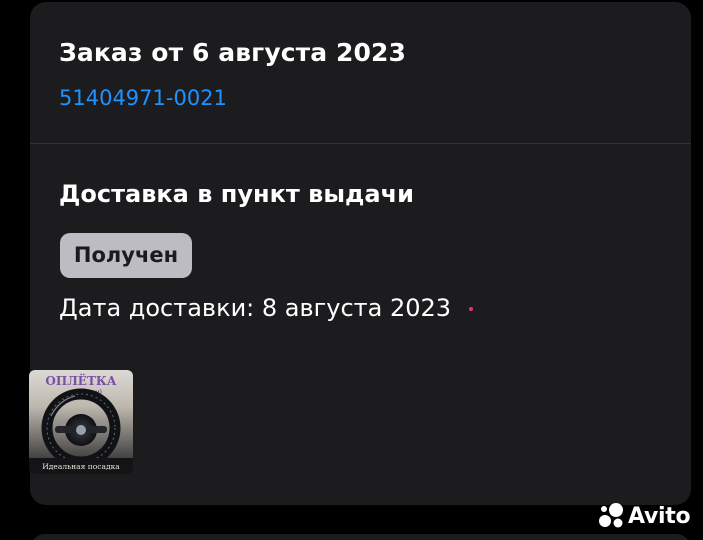  Describe the element at coordinates (360, 143) in the screenshot. I see `divider` at that location.